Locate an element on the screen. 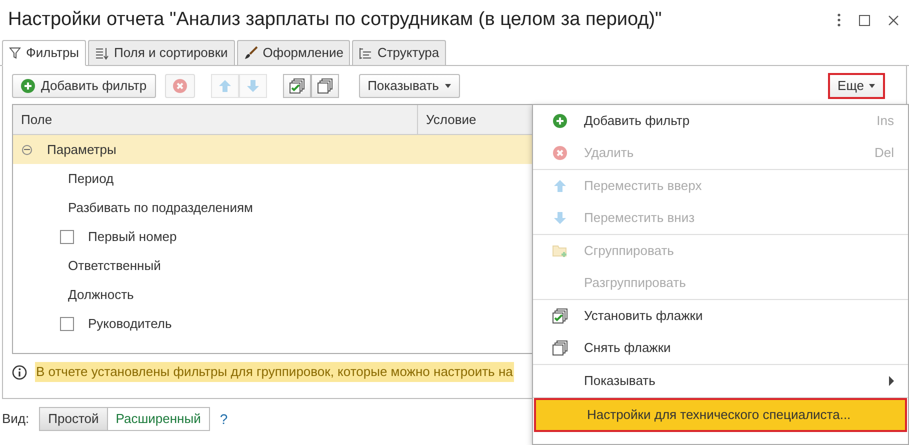 The height and width of the screenshot is (445, 909). info-message: В отчете установлены фильтры для группировок, которые можно настроить на is located at coordinates (274, 372).